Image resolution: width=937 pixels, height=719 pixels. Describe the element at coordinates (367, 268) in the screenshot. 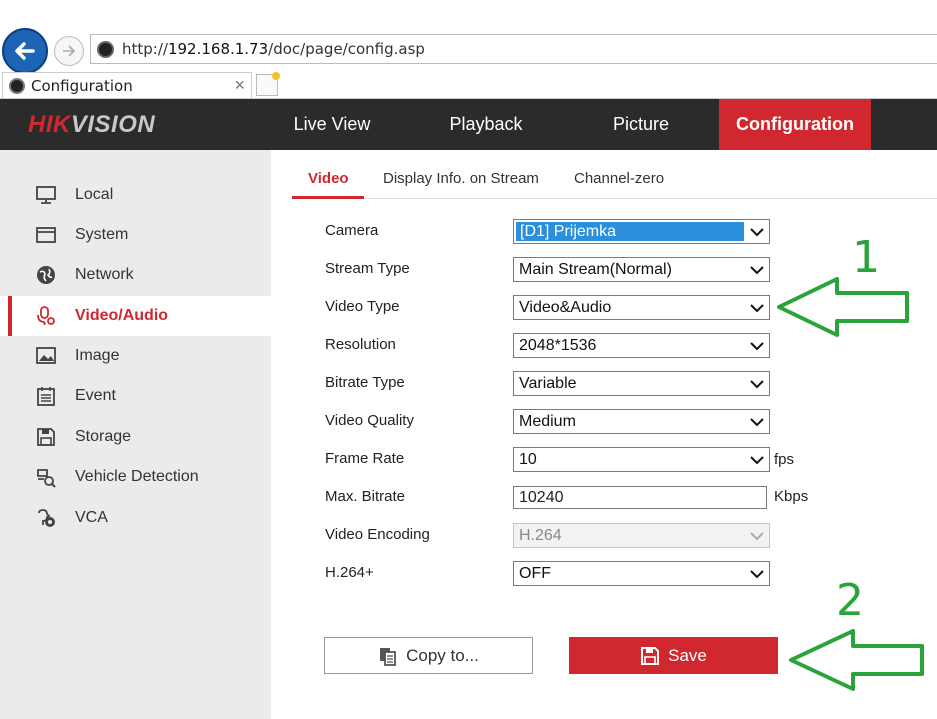

I see `stream-type-label: Stream Type` at that location.